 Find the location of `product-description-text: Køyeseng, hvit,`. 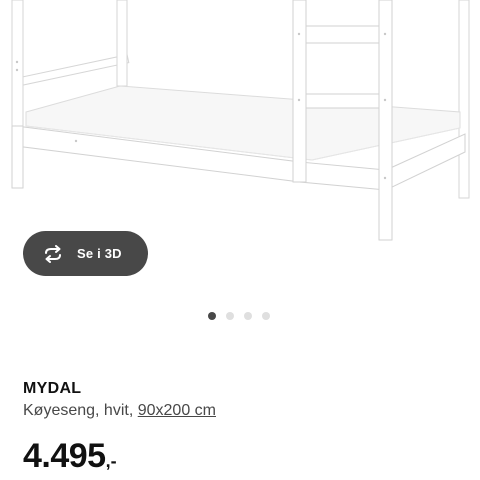

product-description-text: Køyeseng, hvit, is located at coordinates (80, 410).